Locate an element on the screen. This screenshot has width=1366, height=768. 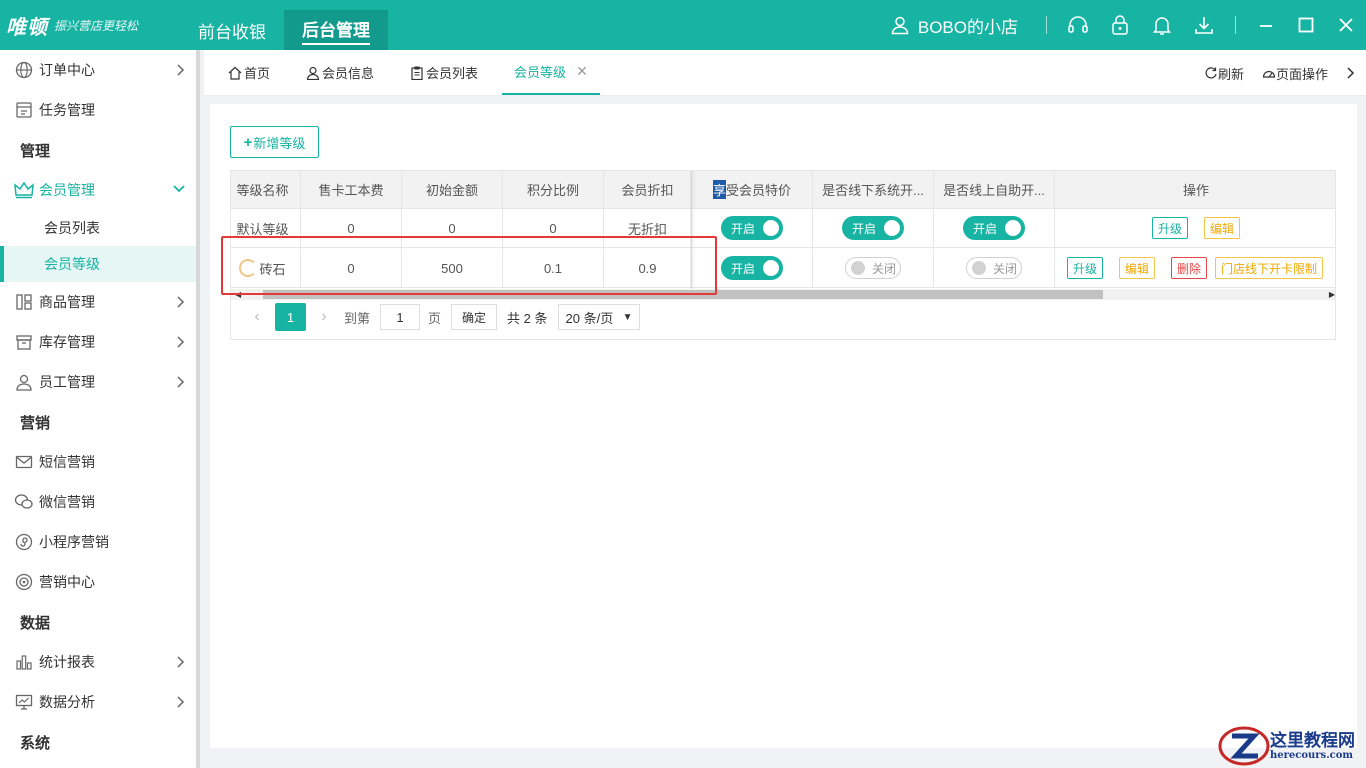
offline-open-cell: 开启 is located at coordinates (873, 228).